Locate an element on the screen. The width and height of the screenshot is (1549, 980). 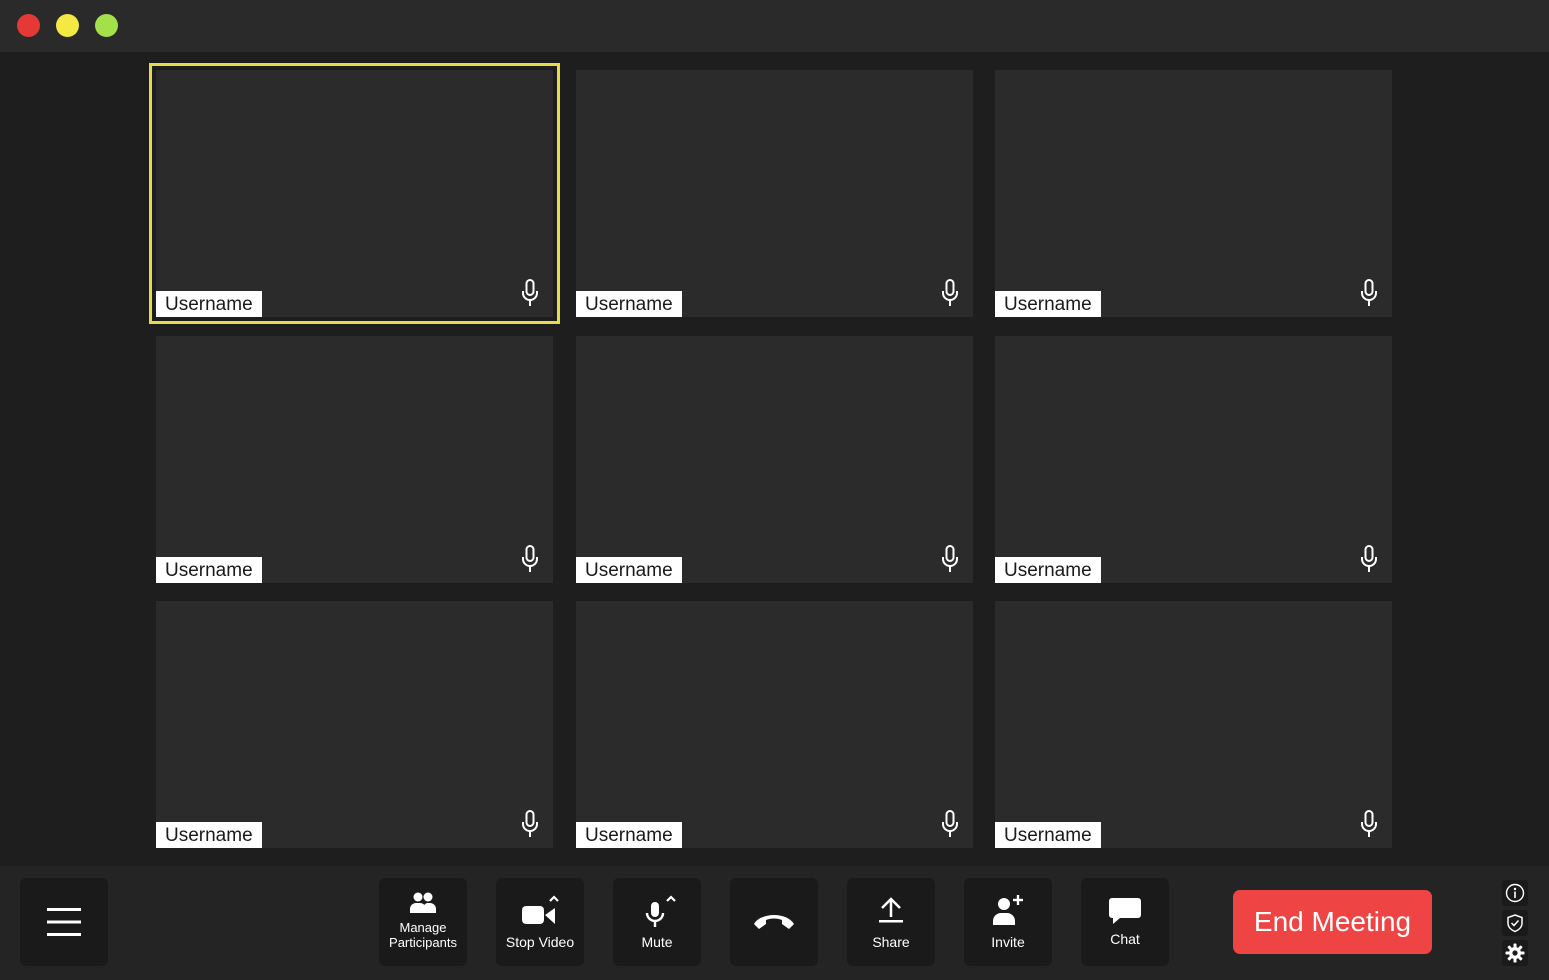
shield-icon is located at coordinates (1515, 923).